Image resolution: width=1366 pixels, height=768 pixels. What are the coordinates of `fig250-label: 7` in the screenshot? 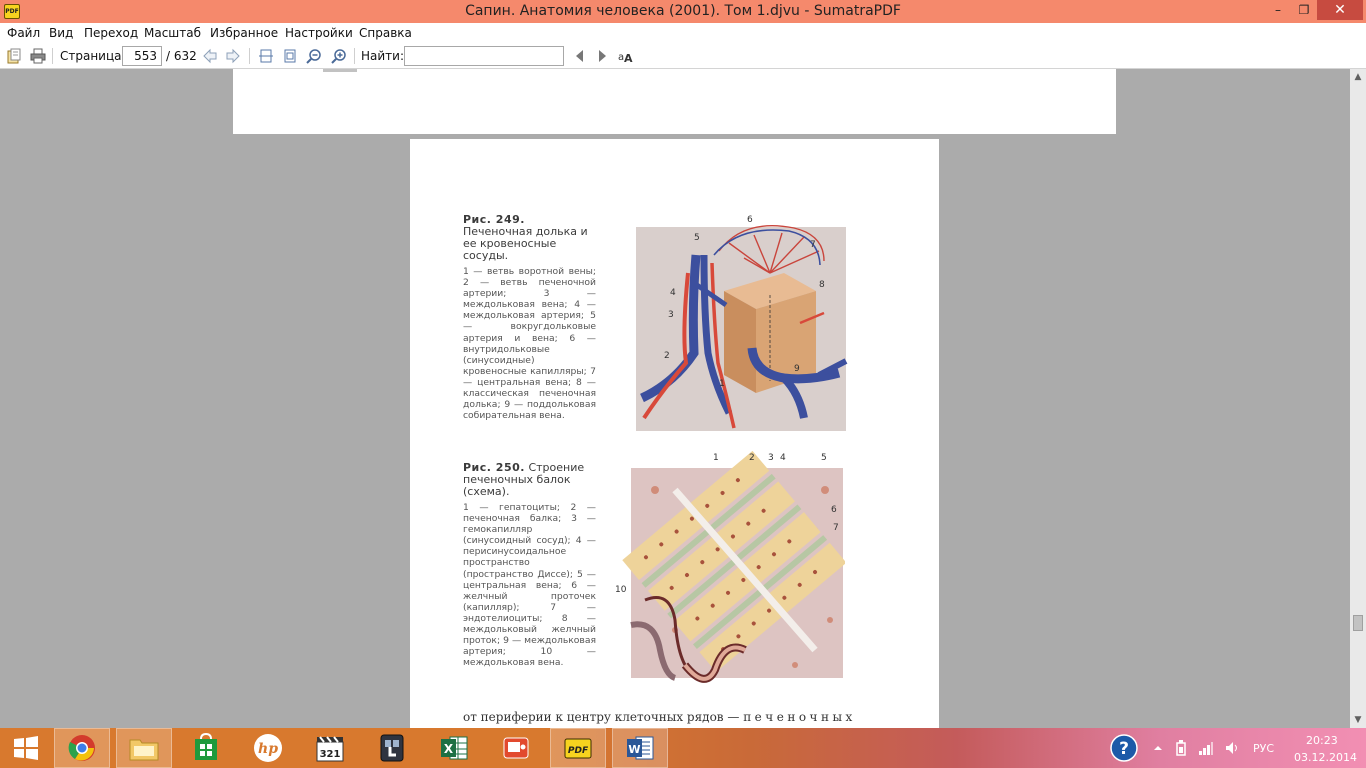 It's located at (836, 528).